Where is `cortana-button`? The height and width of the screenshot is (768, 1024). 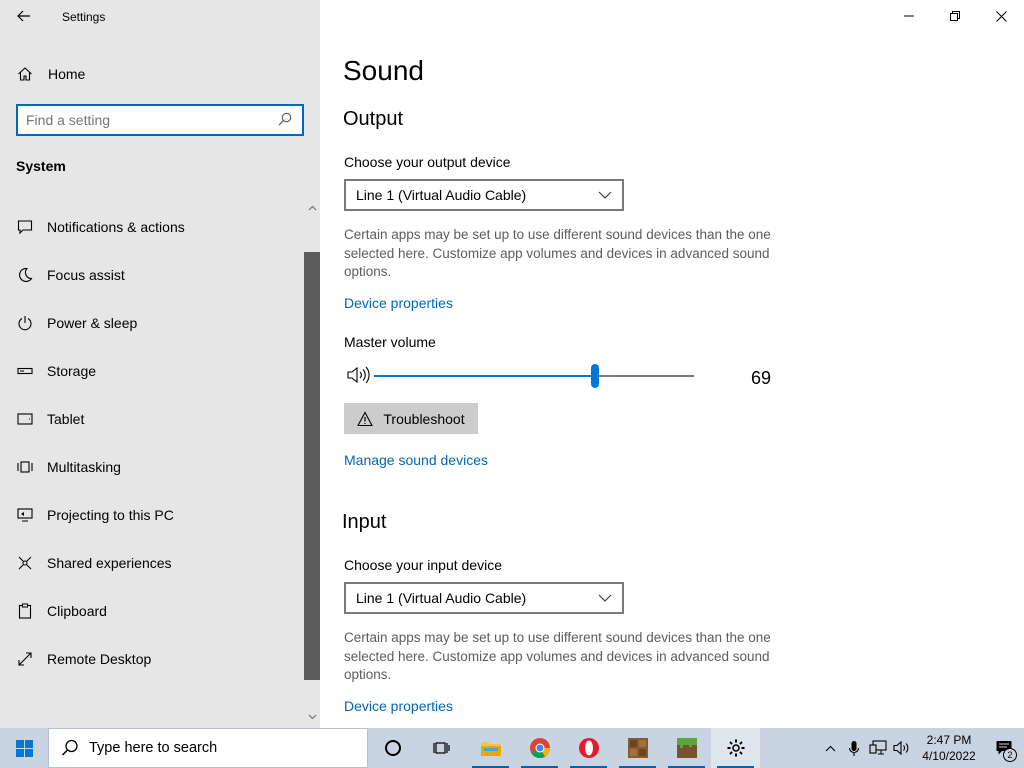 cortana-button is located at coordinates (392, 748).